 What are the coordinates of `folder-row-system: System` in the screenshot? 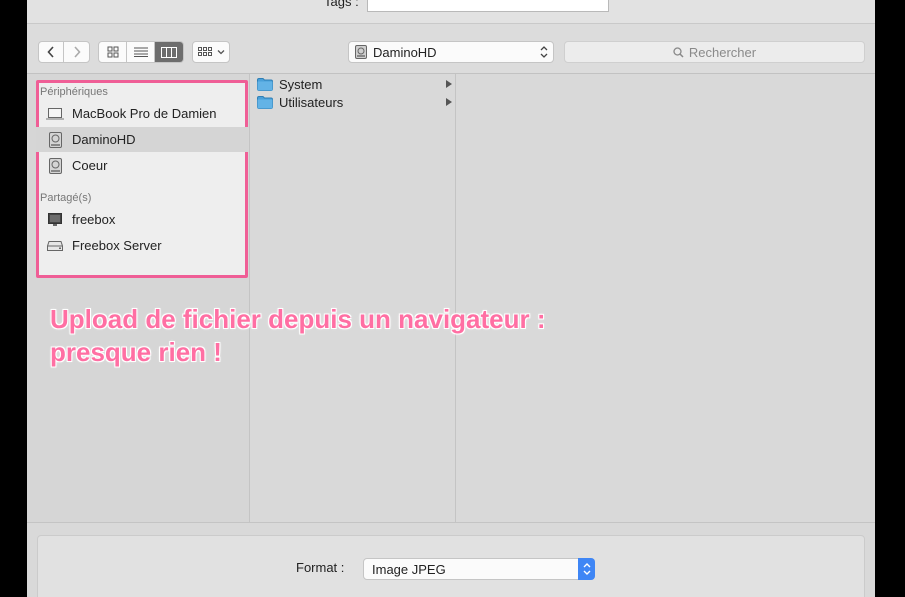 It's located at (353, 84).